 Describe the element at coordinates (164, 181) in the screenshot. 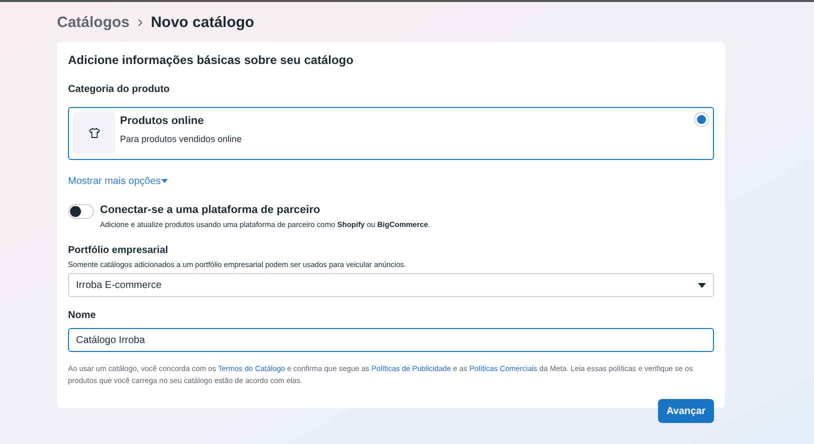

I see `caret-icon` at that location.